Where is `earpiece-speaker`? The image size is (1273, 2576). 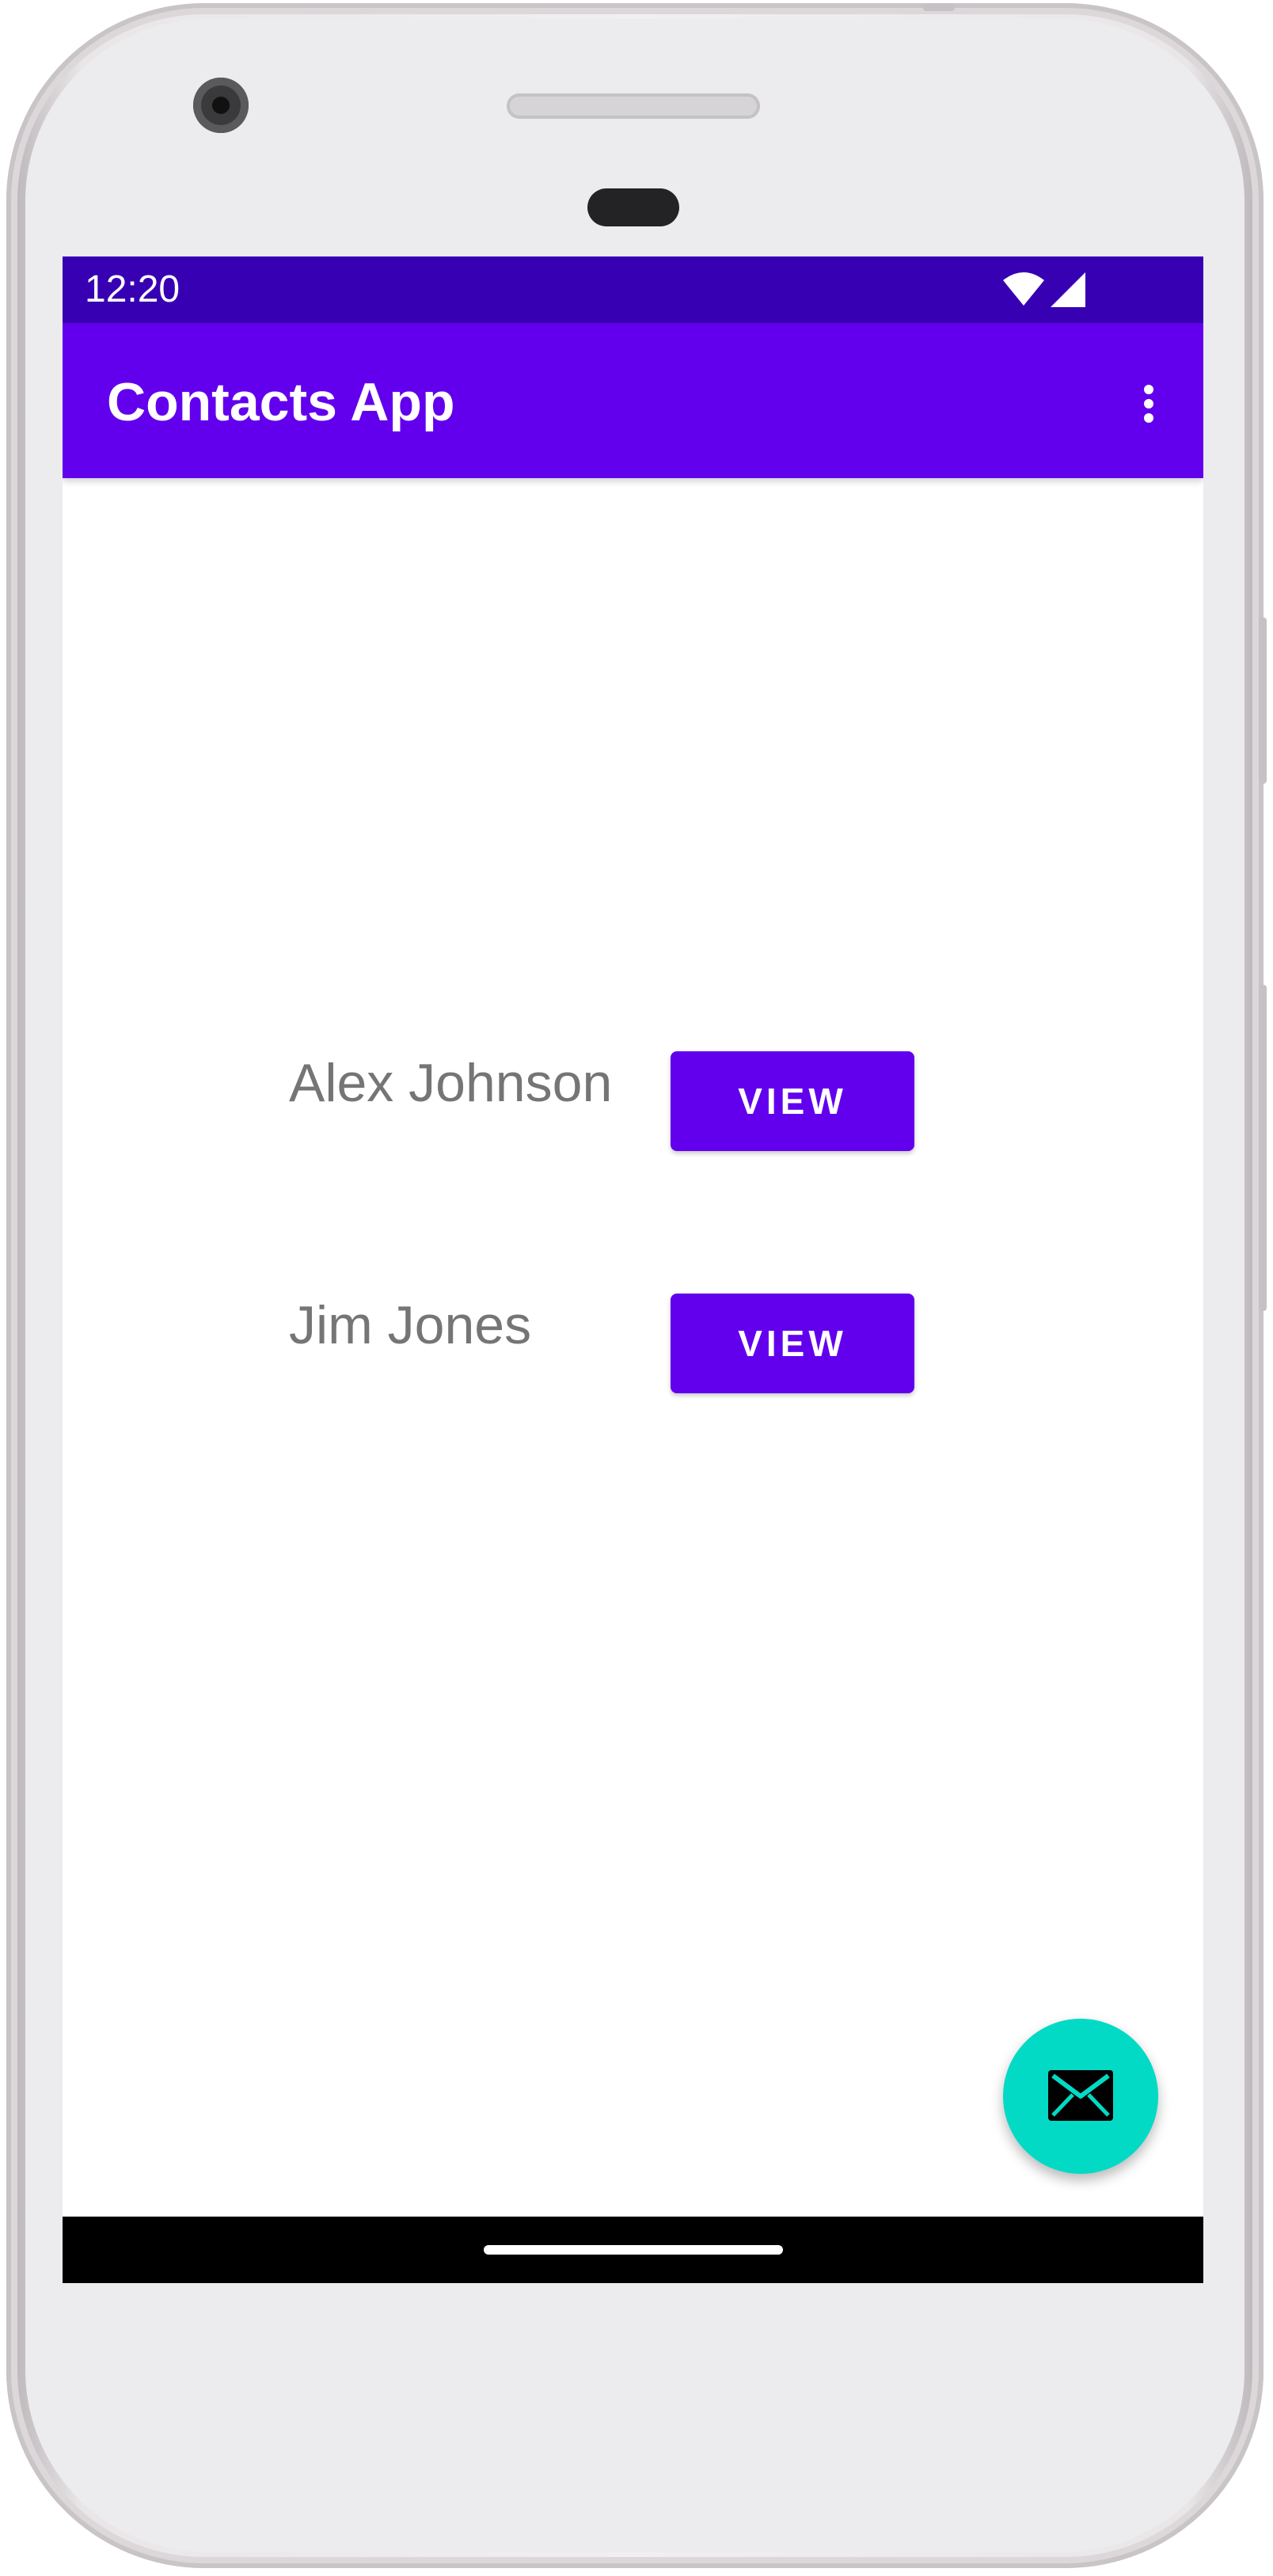 earpiece-speaker is located at coordinates (633, 106).